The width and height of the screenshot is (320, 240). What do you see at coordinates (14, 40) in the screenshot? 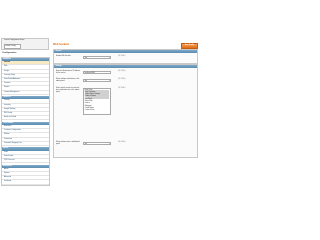
I see `scope-label: Current Configuration Scope:` at bounding box center [14, 40].